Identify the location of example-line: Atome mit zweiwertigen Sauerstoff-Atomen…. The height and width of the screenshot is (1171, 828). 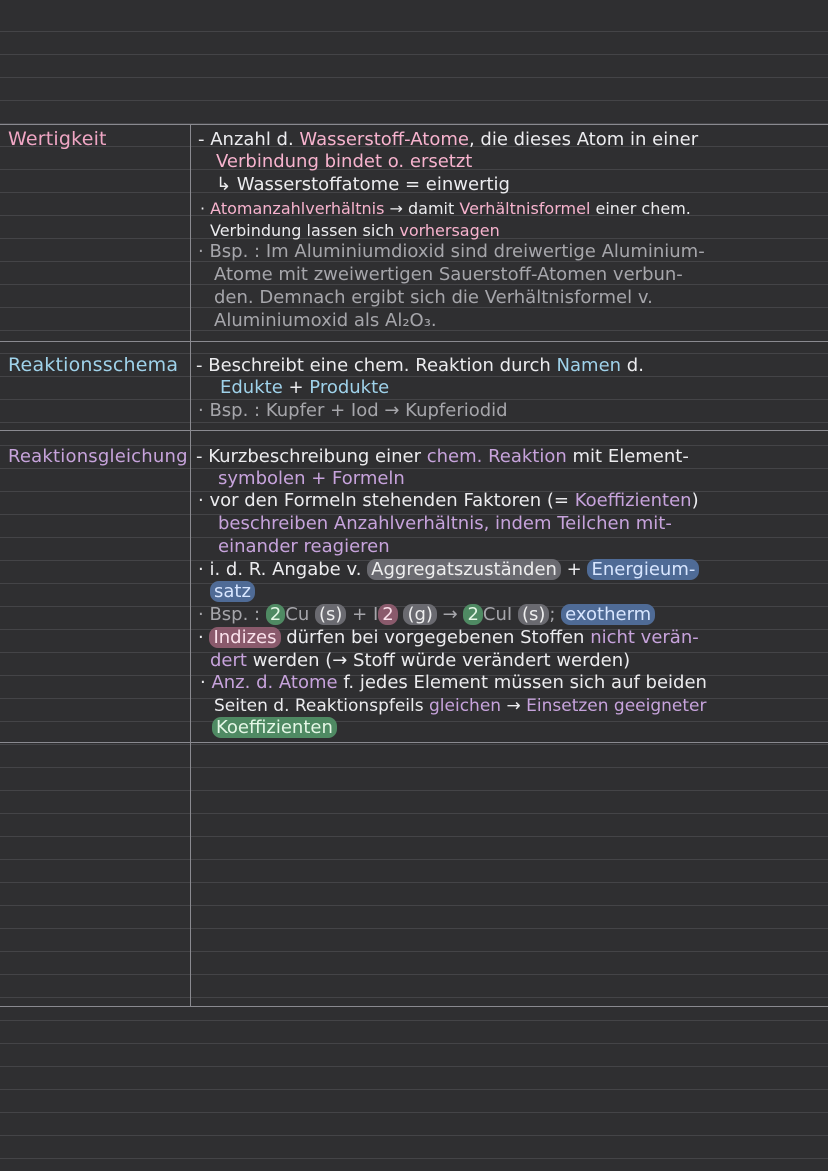
(448, 274).